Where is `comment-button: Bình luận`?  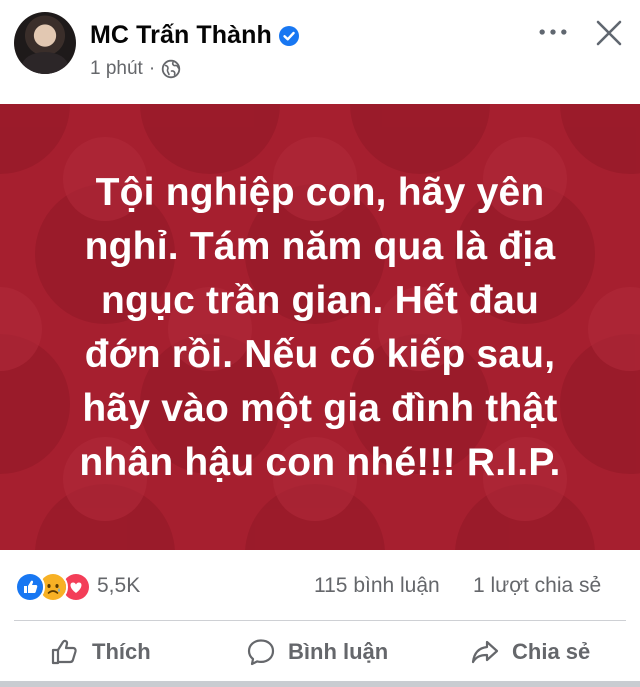
comment-button: Bình luận is located at coordinates (317, 652).